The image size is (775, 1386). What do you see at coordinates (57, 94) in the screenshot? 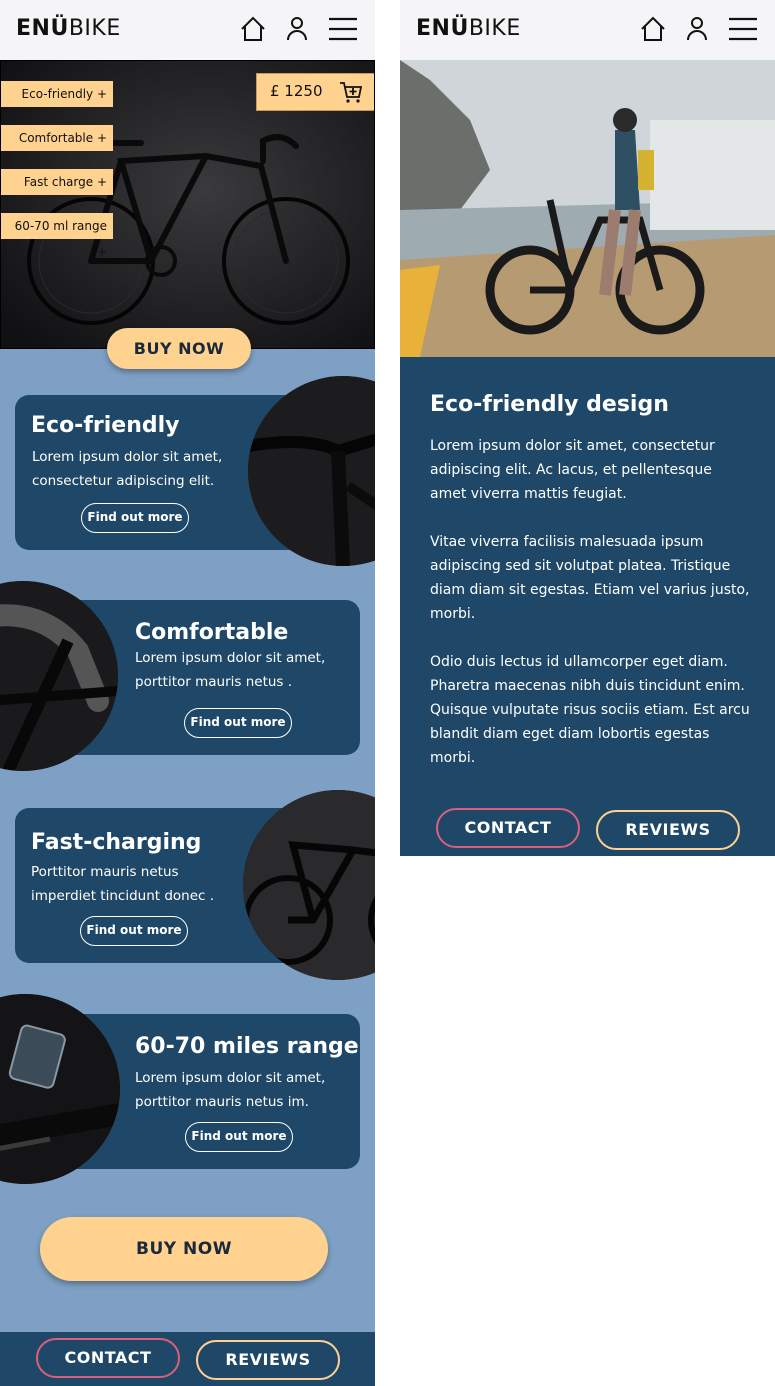
I see `tag-eco-friendly: Eco-friendly +` at bounding box center [57, 94].